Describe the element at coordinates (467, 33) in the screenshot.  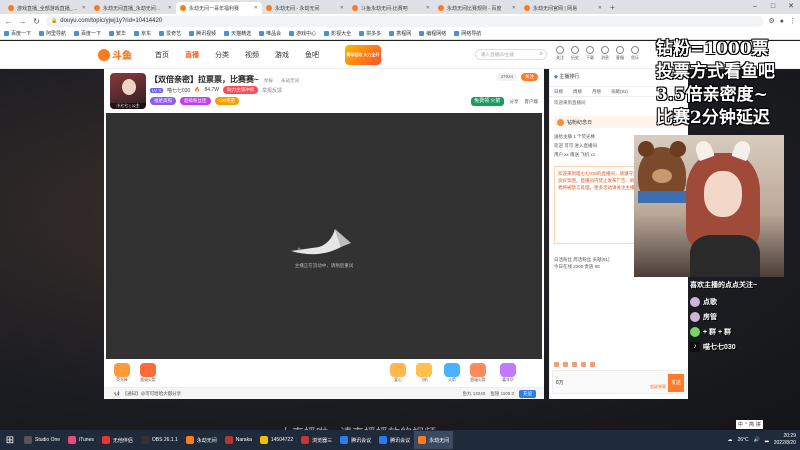
I see `bookmark-item: 网络导航` at that location.